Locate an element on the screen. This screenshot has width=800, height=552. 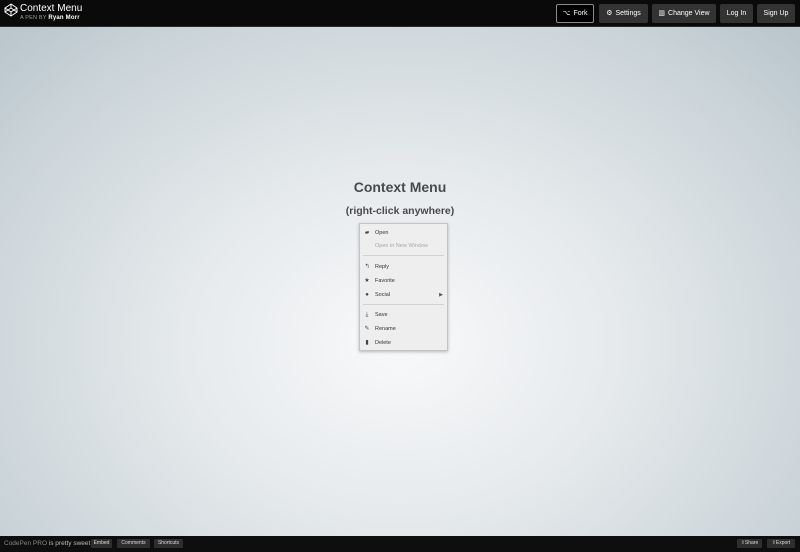
page-subheading: (right-click anywhere) is located at coordinates (400, 211).